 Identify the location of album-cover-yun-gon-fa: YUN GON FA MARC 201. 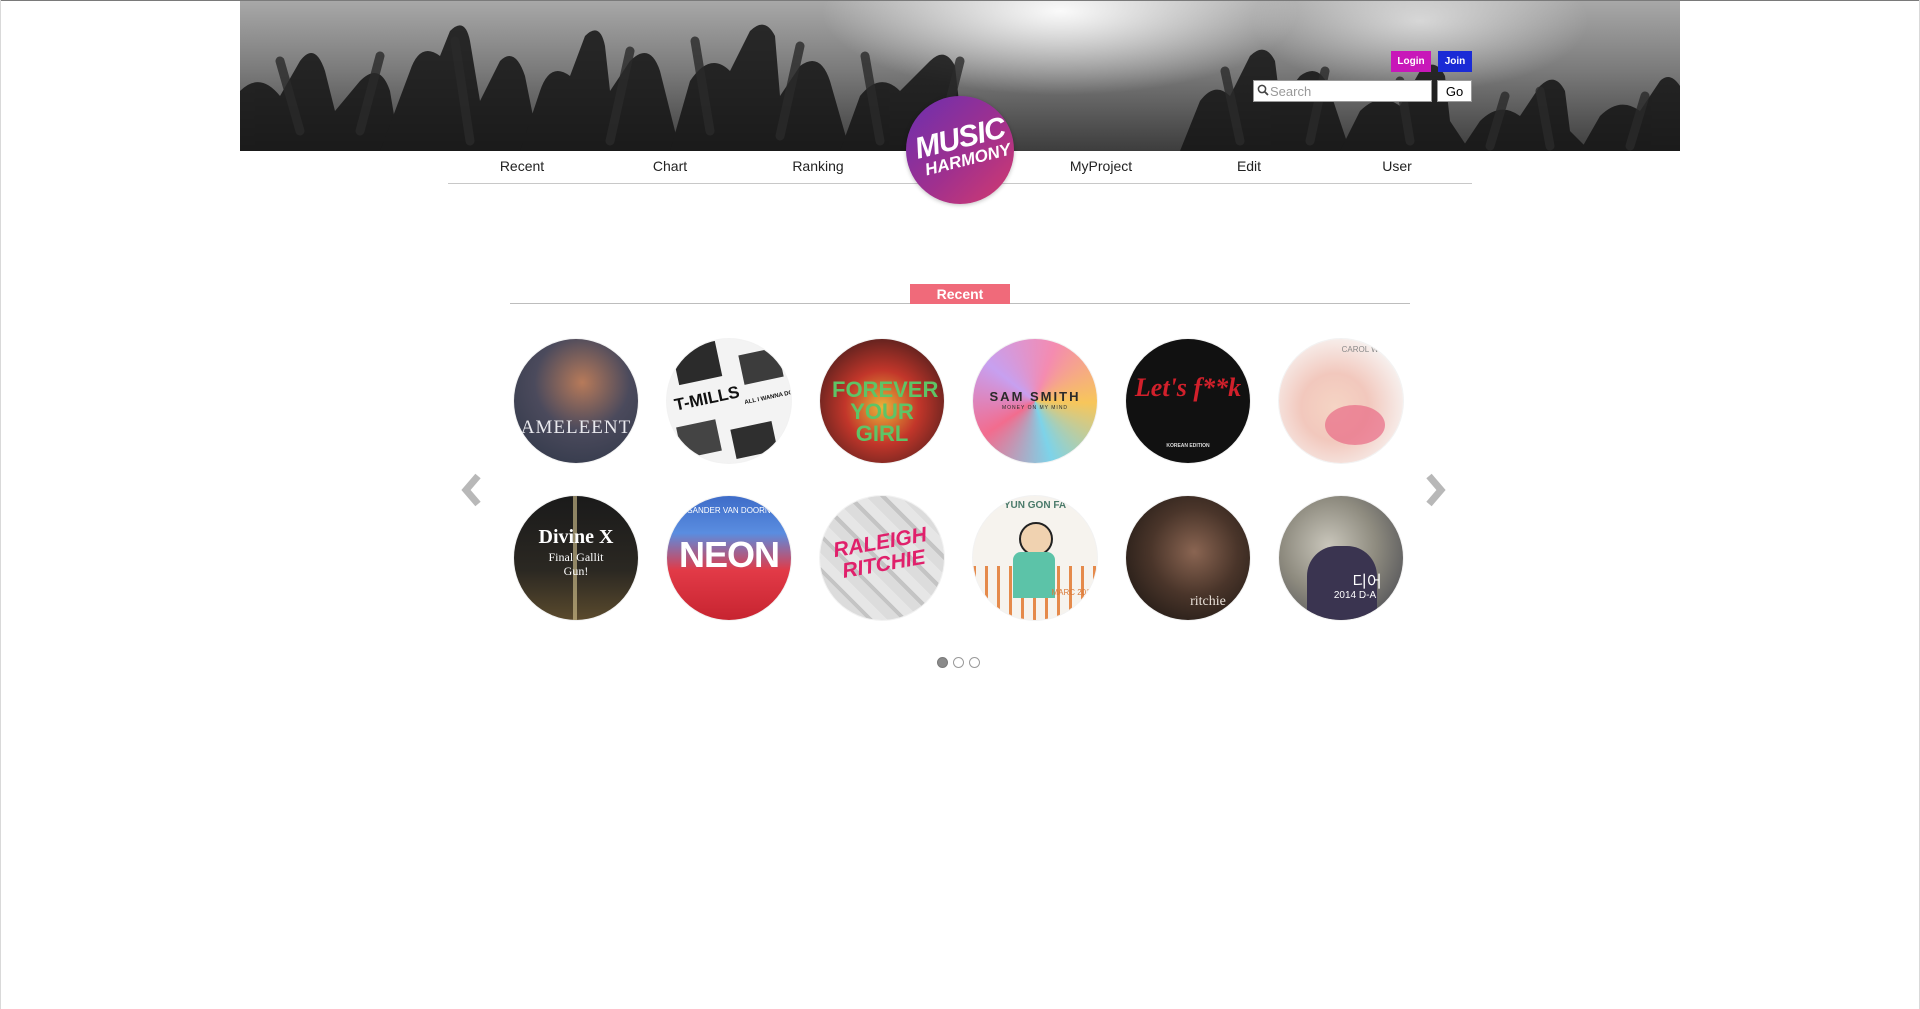
(1035, 558).